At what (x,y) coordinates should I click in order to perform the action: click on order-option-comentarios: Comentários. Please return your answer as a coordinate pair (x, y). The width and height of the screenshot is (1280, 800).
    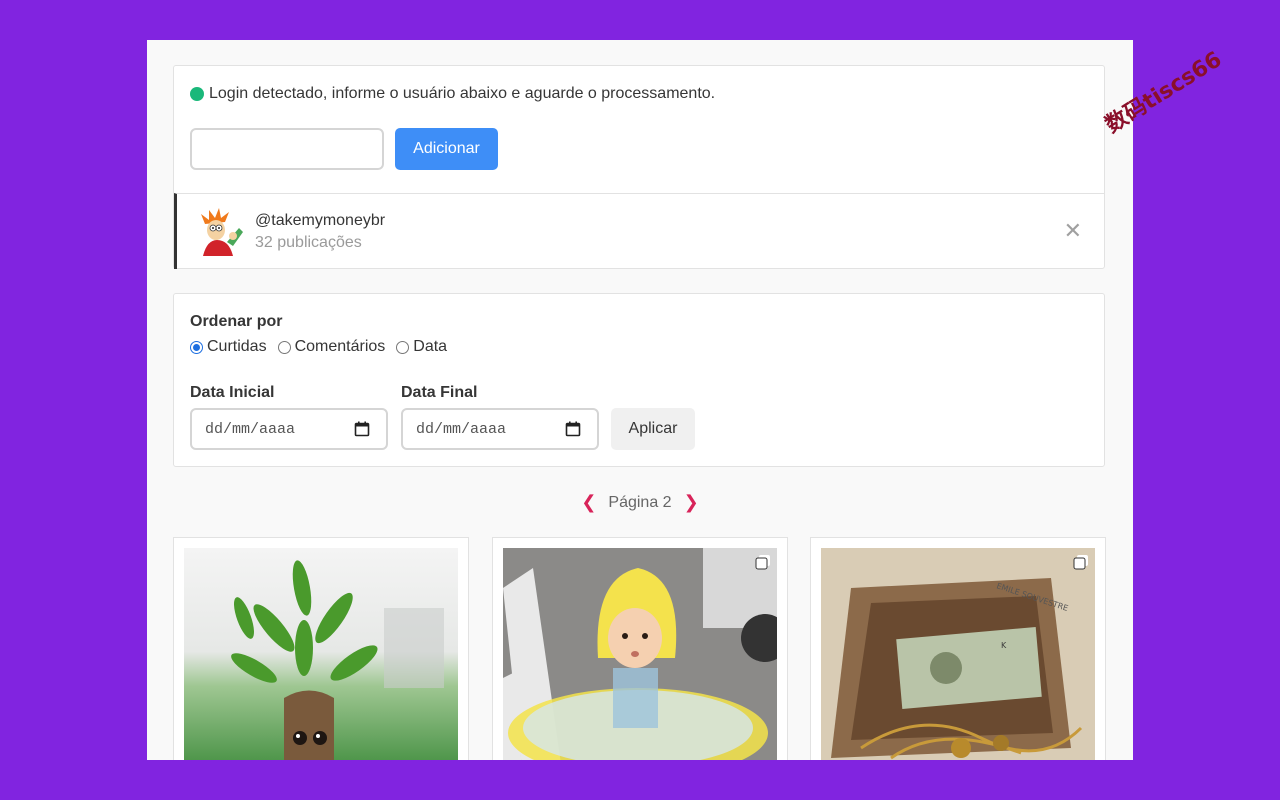
    Looking at the image, I should click on (332, 347).